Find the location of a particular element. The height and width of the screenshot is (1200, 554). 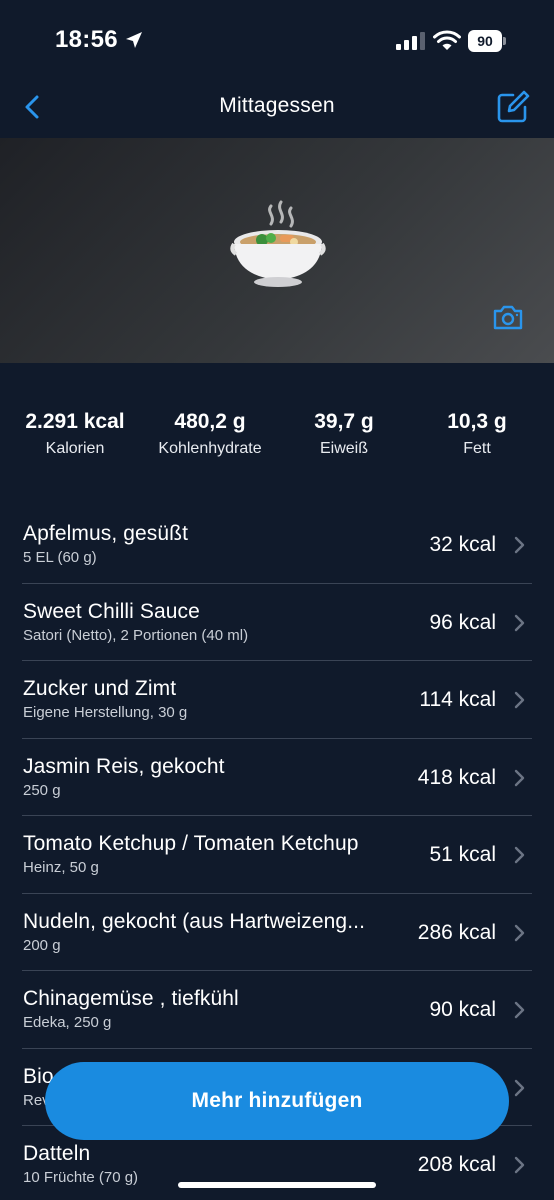

food-detail: Edeka, 250 g is located at coordinates (67, 1022).